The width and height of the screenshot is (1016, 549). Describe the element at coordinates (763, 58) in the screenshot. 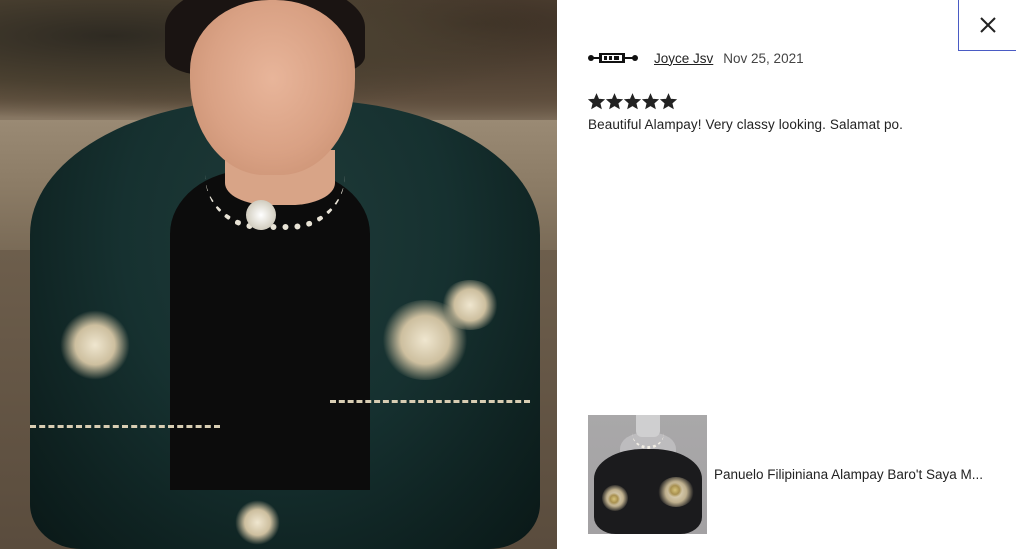

I see `review-date: Nov 25, 2021` at that location.